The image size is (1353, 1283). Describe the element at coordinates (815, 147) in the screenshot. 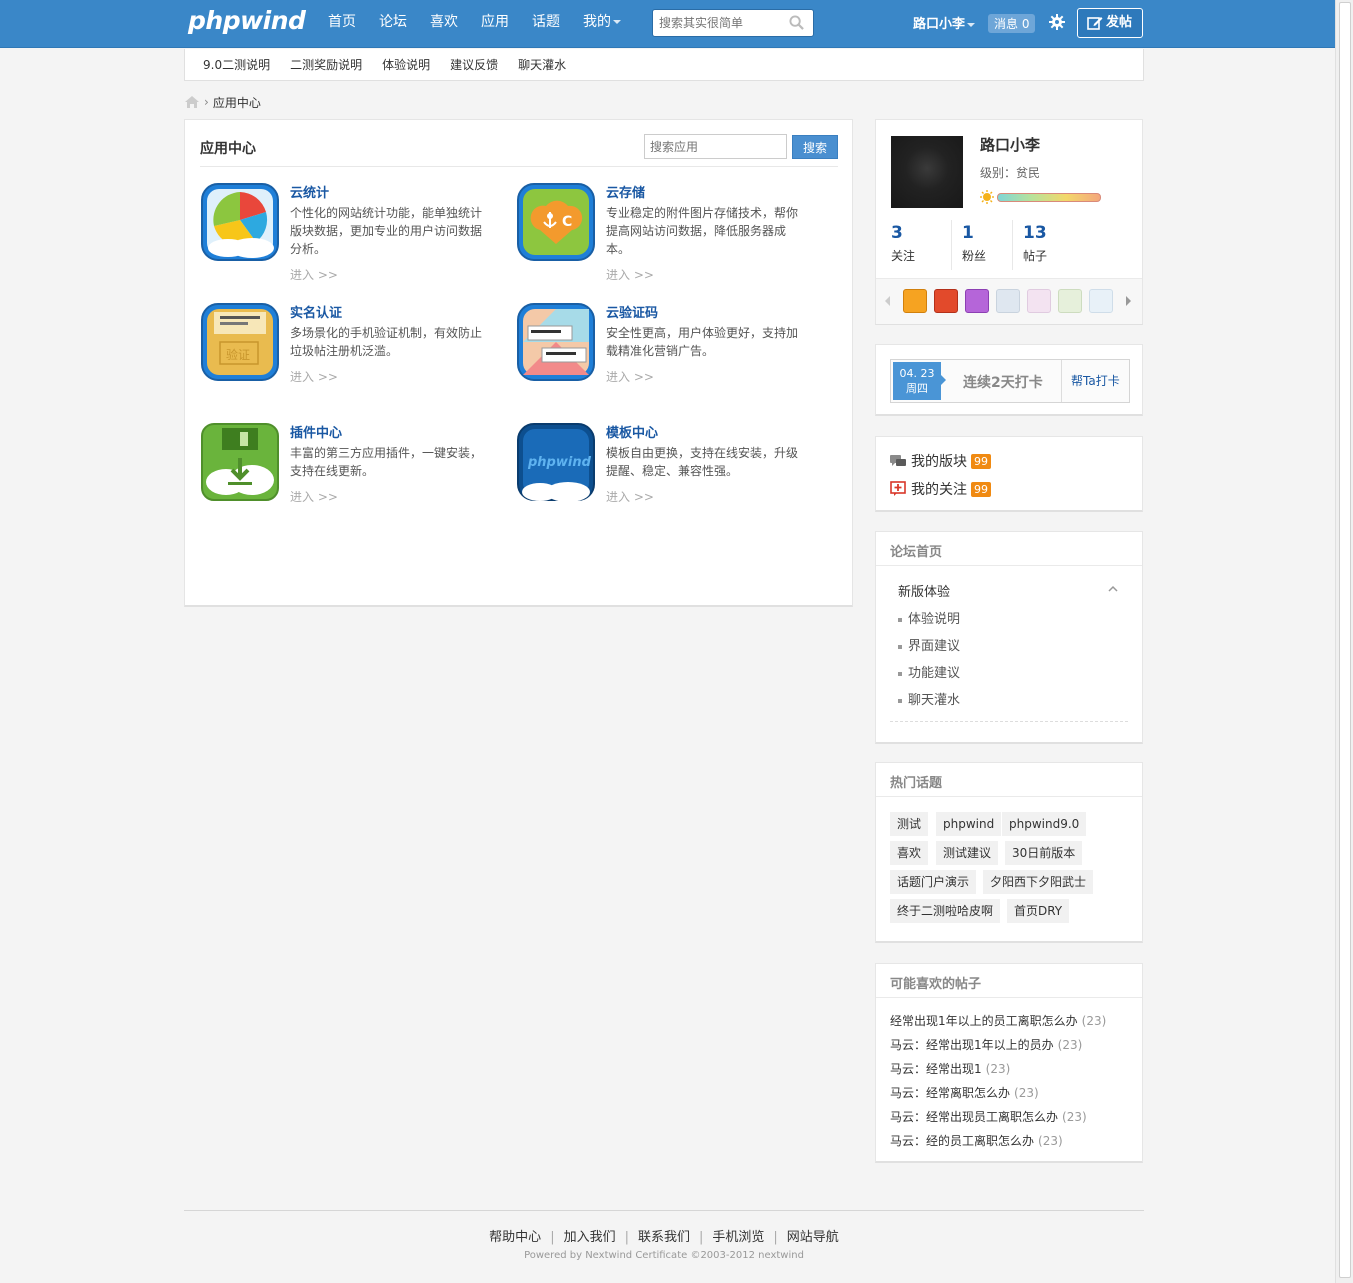

I see `app-search-button: 搜索` at that location.